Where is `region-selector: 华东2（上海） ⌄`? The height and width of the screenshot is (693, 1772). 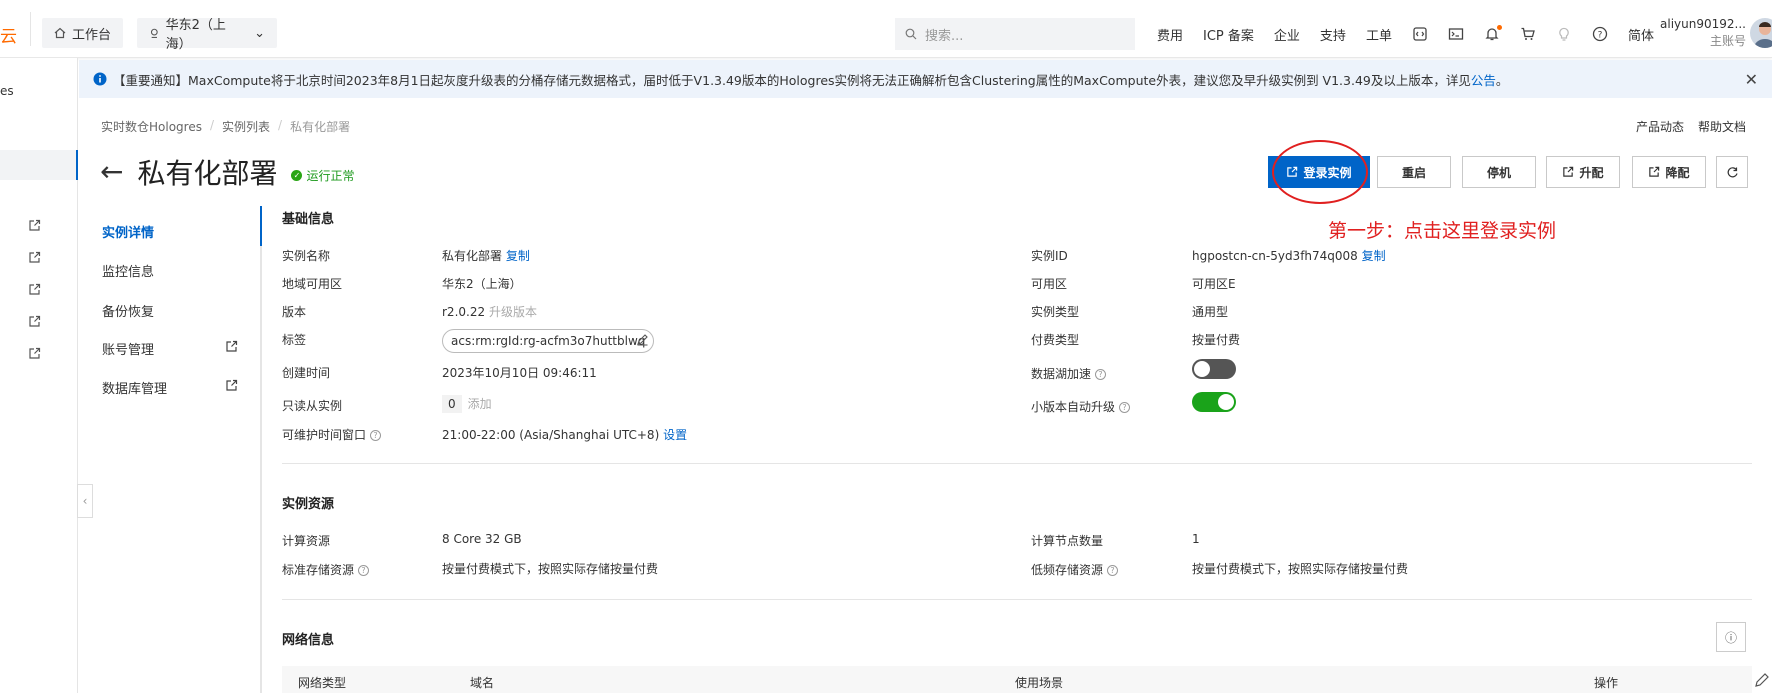 region-selector: 华东2（上海） ⌄ is located at coordinates (207, 35).